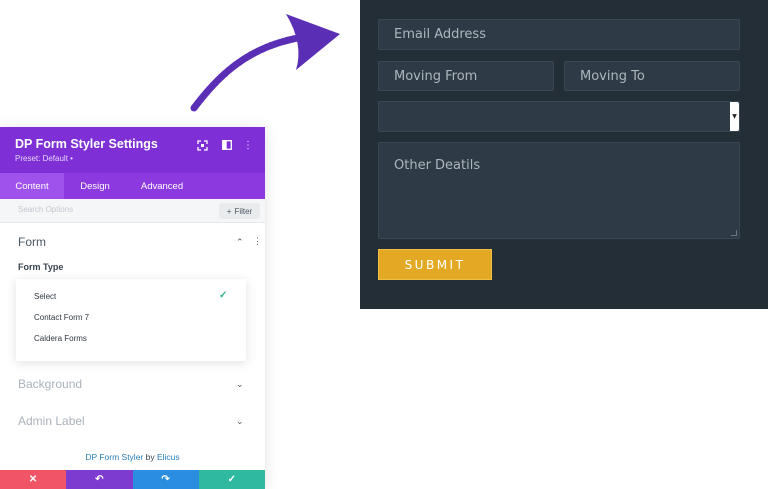 This screenshot has width=768, height=489. I want to click on tab-design: Design, so click(95, 186).